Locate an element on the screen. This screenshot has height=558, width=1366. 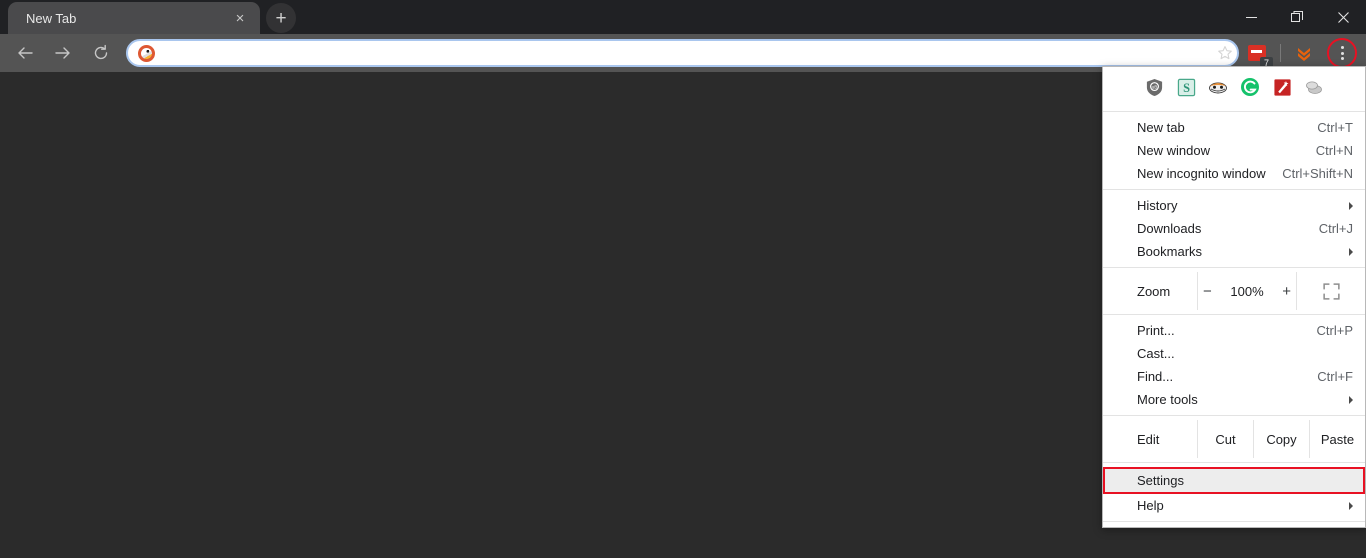
svg-text: S is located at coordinates (1186, 87).